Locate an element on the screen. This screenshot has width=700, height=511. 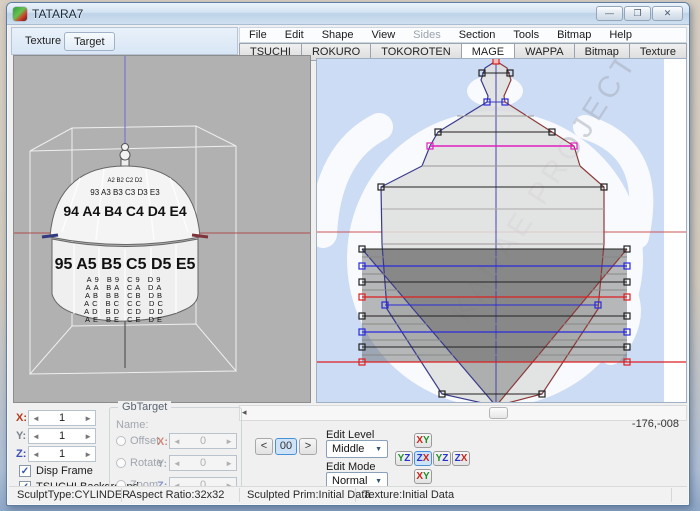
status-sculpt-type: SculptType:CYLINDER is located at coordinates (74, 495).